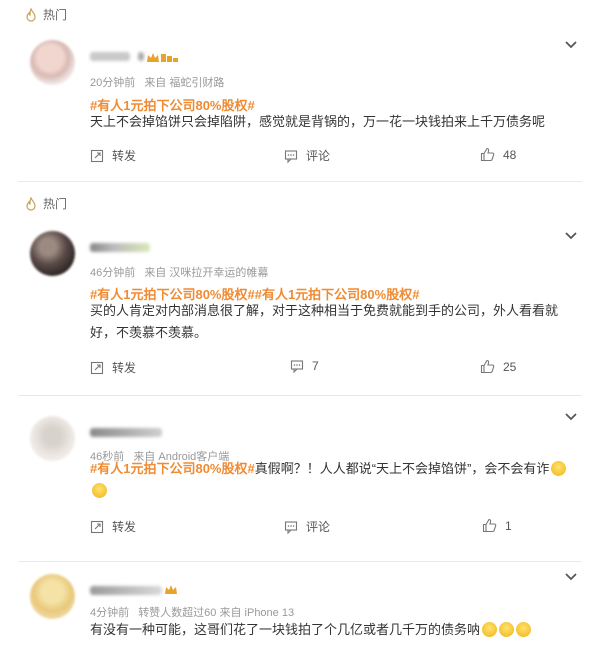 The width and height of the screenshot is (600, 661). I want to click on divider, so click(300, 181).